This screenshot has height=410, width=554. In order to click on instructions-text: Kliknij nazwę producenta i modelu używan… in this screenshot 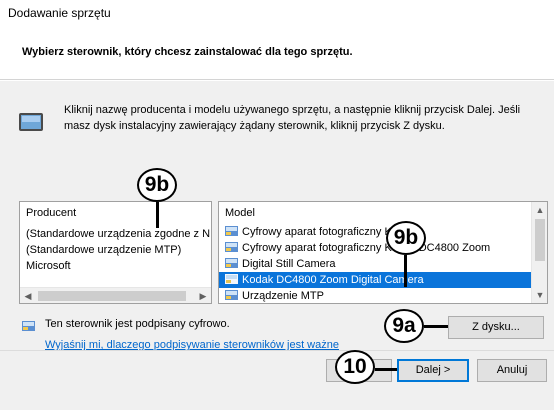, I will do `click(292, 118)`.